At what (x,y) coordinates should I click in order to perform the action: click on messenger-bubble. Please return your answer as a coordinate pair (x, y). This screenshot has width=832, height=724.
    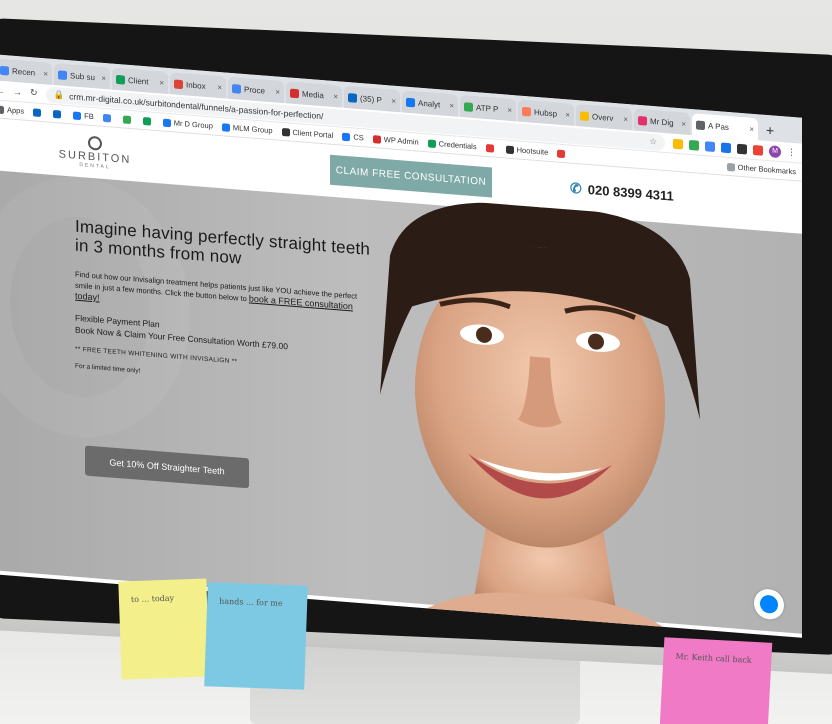
    Looking at the image, I should click on (769, 604).